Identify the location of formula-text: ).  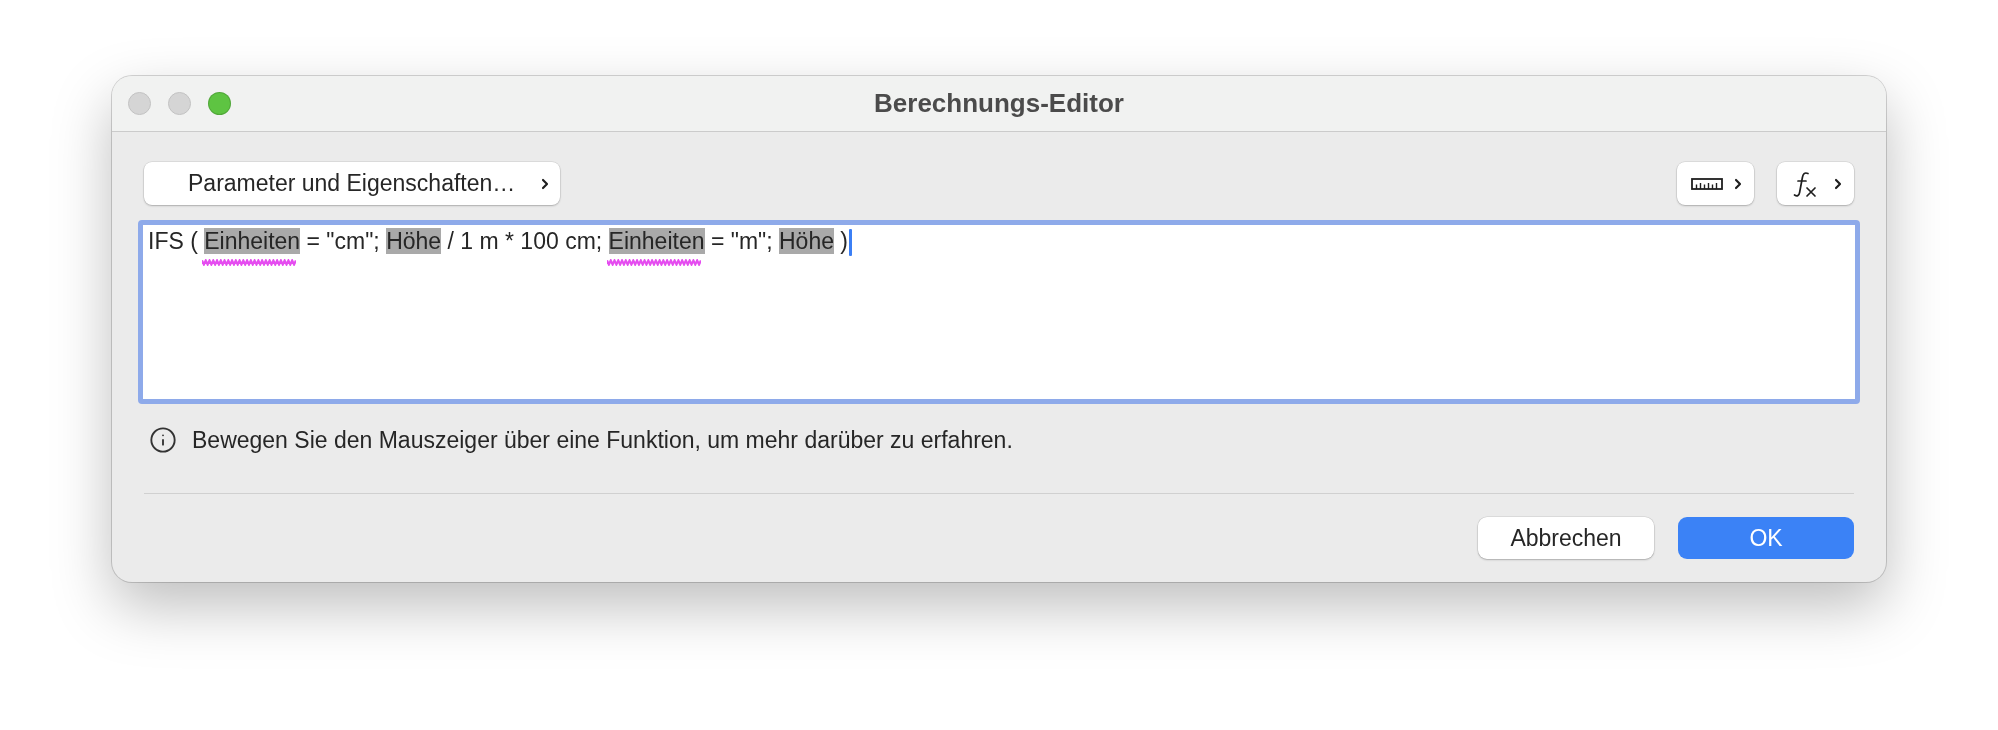
(844, 241).